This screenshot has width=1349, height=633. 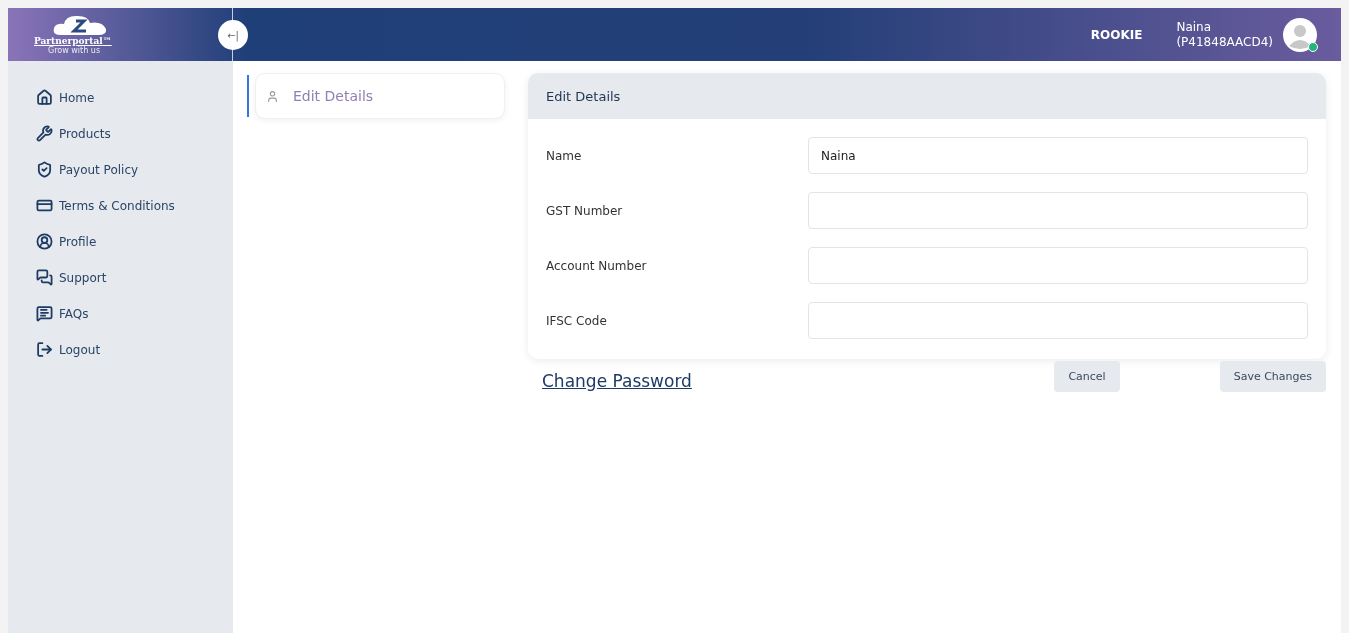 What do you see at coordinates (233, 35) in the screenshot?
I see `collapse-button: ←|` at bounding box center [233, 35].